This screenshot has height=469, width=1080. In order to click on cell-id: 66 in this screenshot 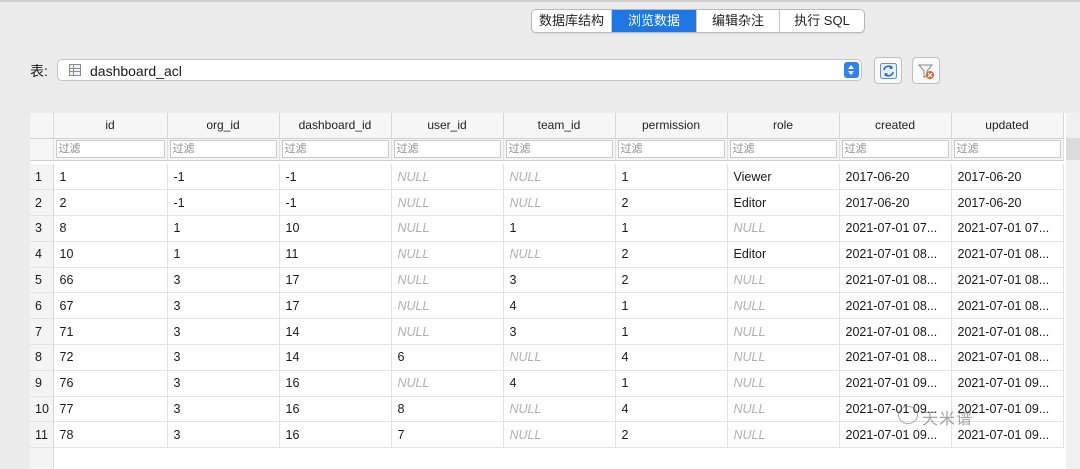, I will do `click(110, 280)`.